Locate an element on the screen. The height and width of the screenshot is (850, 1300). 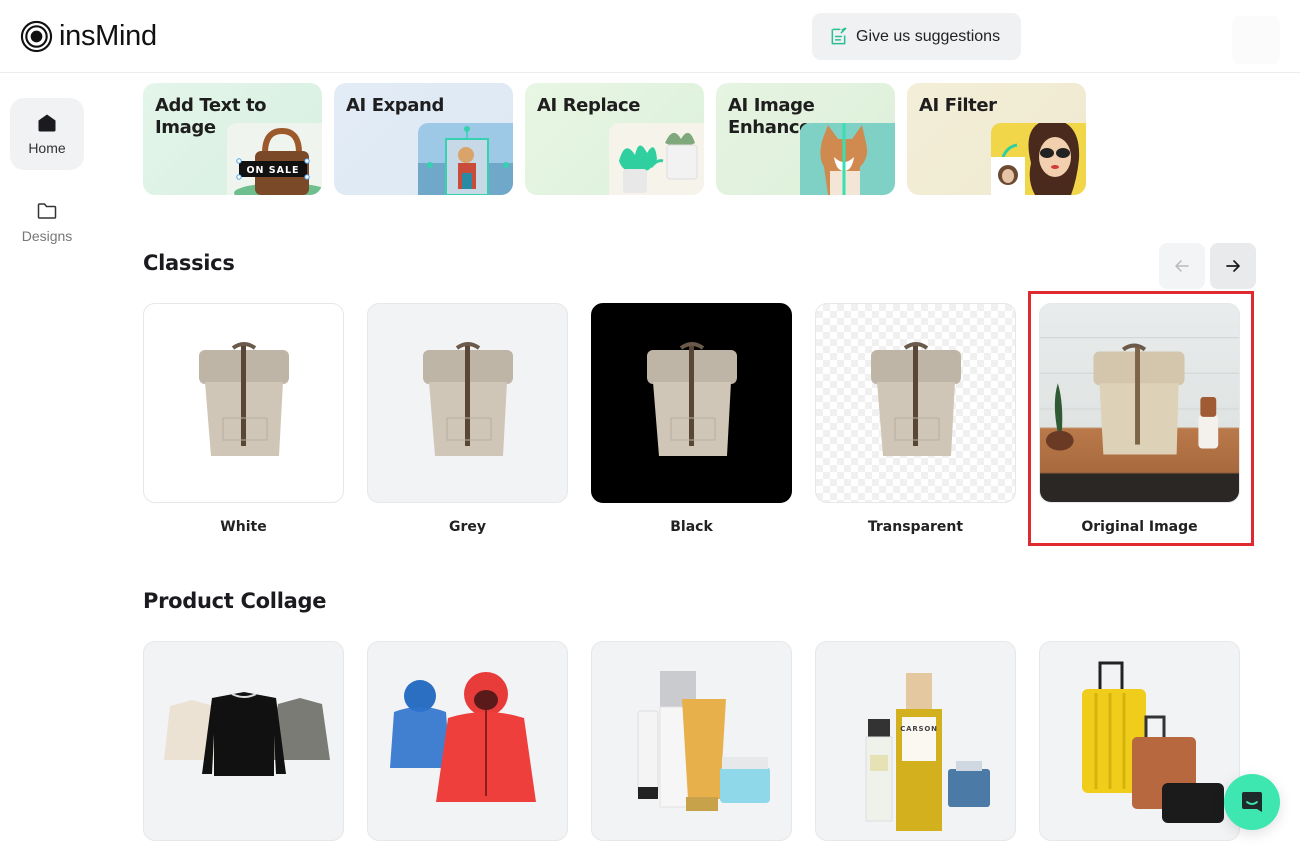
carousel-prev-button is located at coordinates (1182, 266).